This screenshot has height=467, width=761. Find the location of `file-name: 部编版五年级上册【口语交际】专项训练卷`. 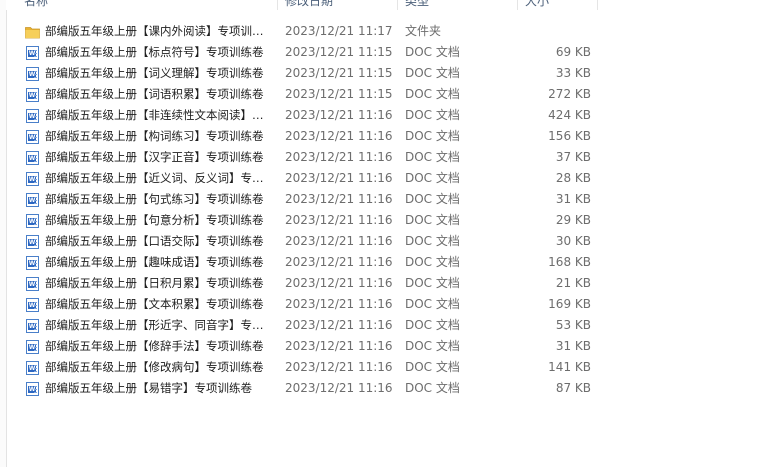

file-name: 部编版五年级上册【口语交际】专项训练卷 is located at coordinates (159, 241).